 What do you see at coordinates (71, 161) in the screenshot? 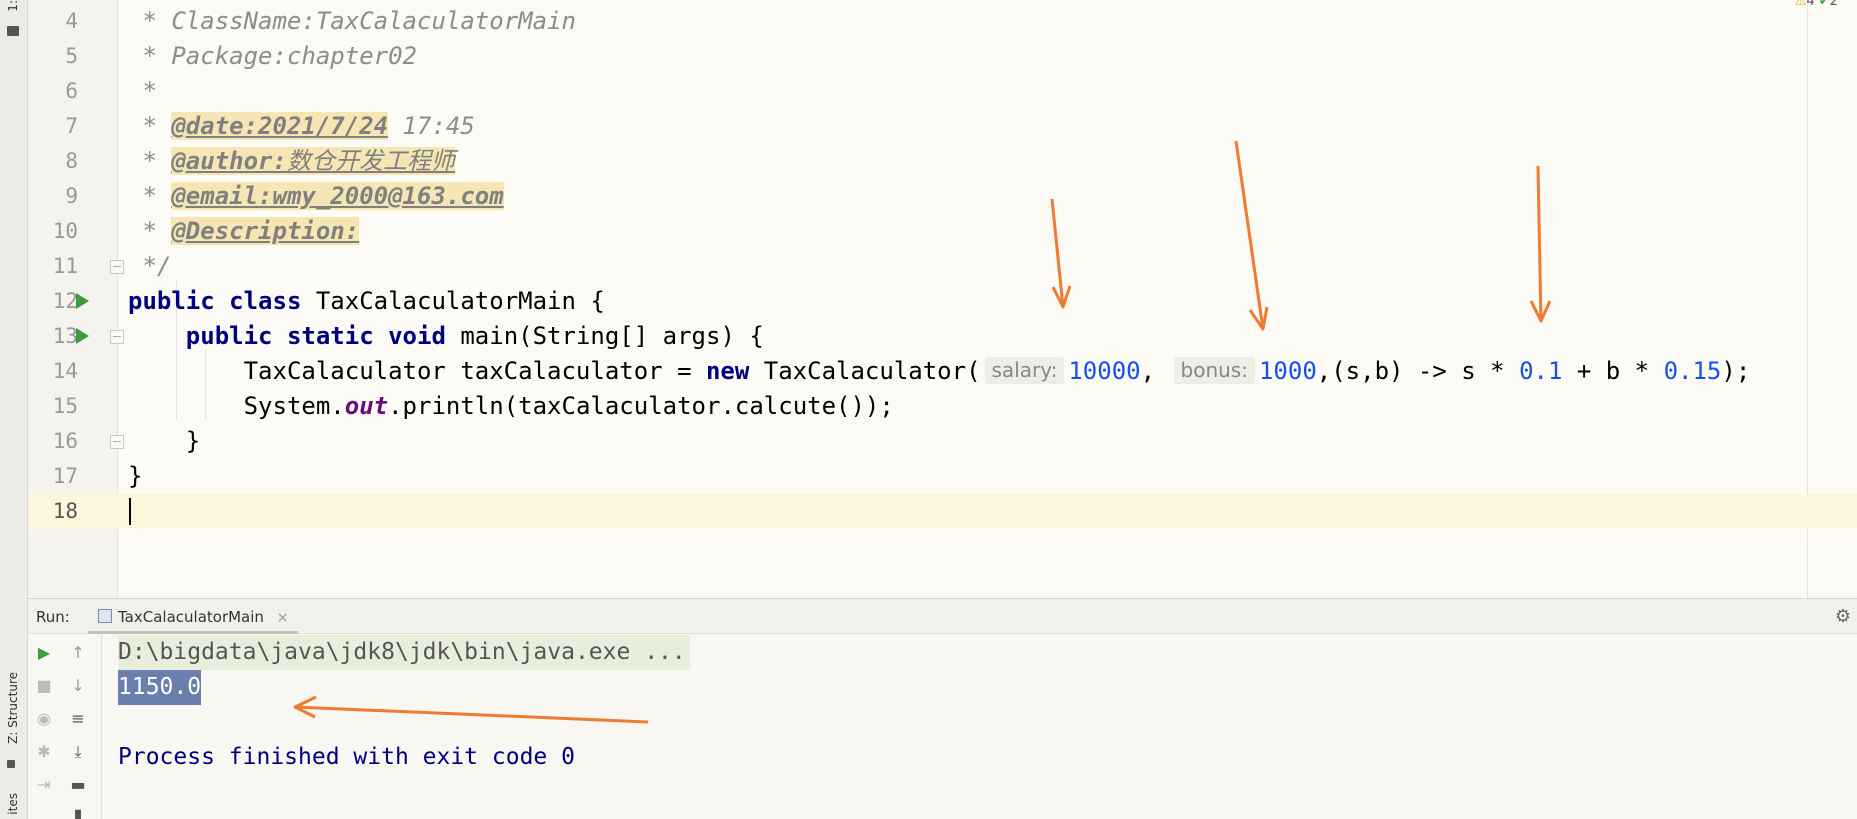
I see `line-number: 8` at bounding box center [71, 161].